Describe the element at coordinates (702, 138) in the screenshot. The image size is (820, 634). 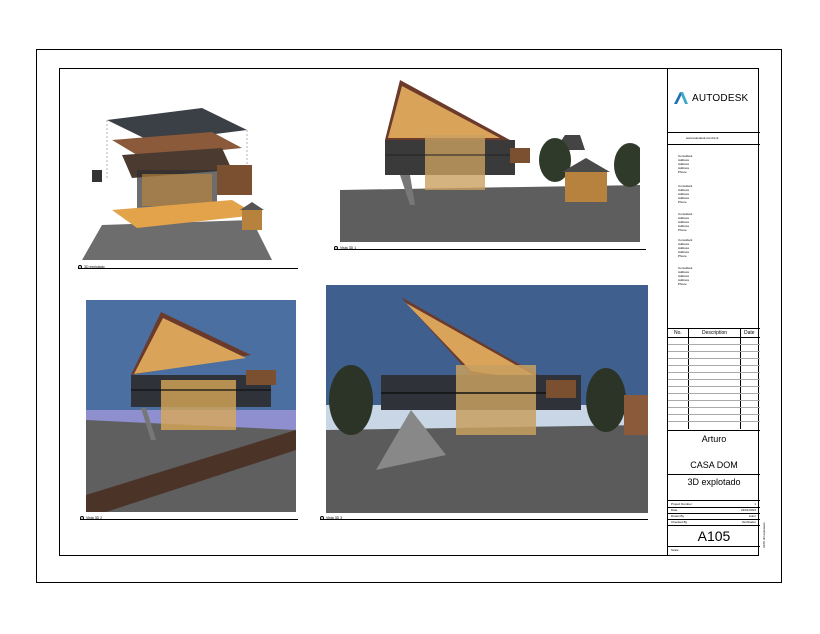
I see `logo-url: www.autodesk.com/revit` at that location.